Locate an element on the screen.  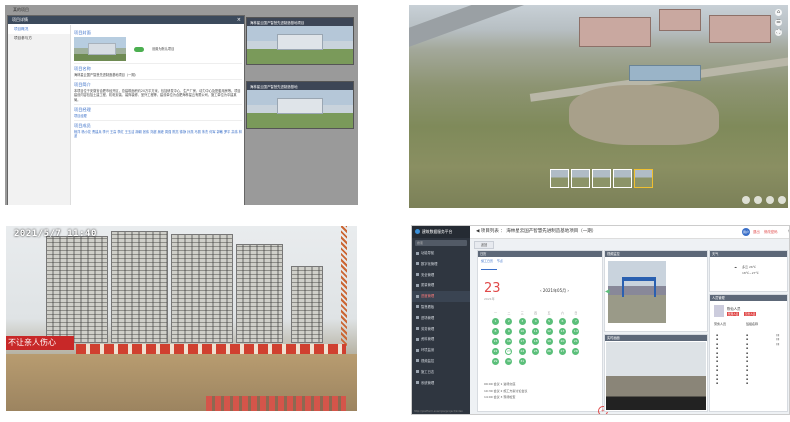
member-tag: 何军 is located at coordinates (212, 132).